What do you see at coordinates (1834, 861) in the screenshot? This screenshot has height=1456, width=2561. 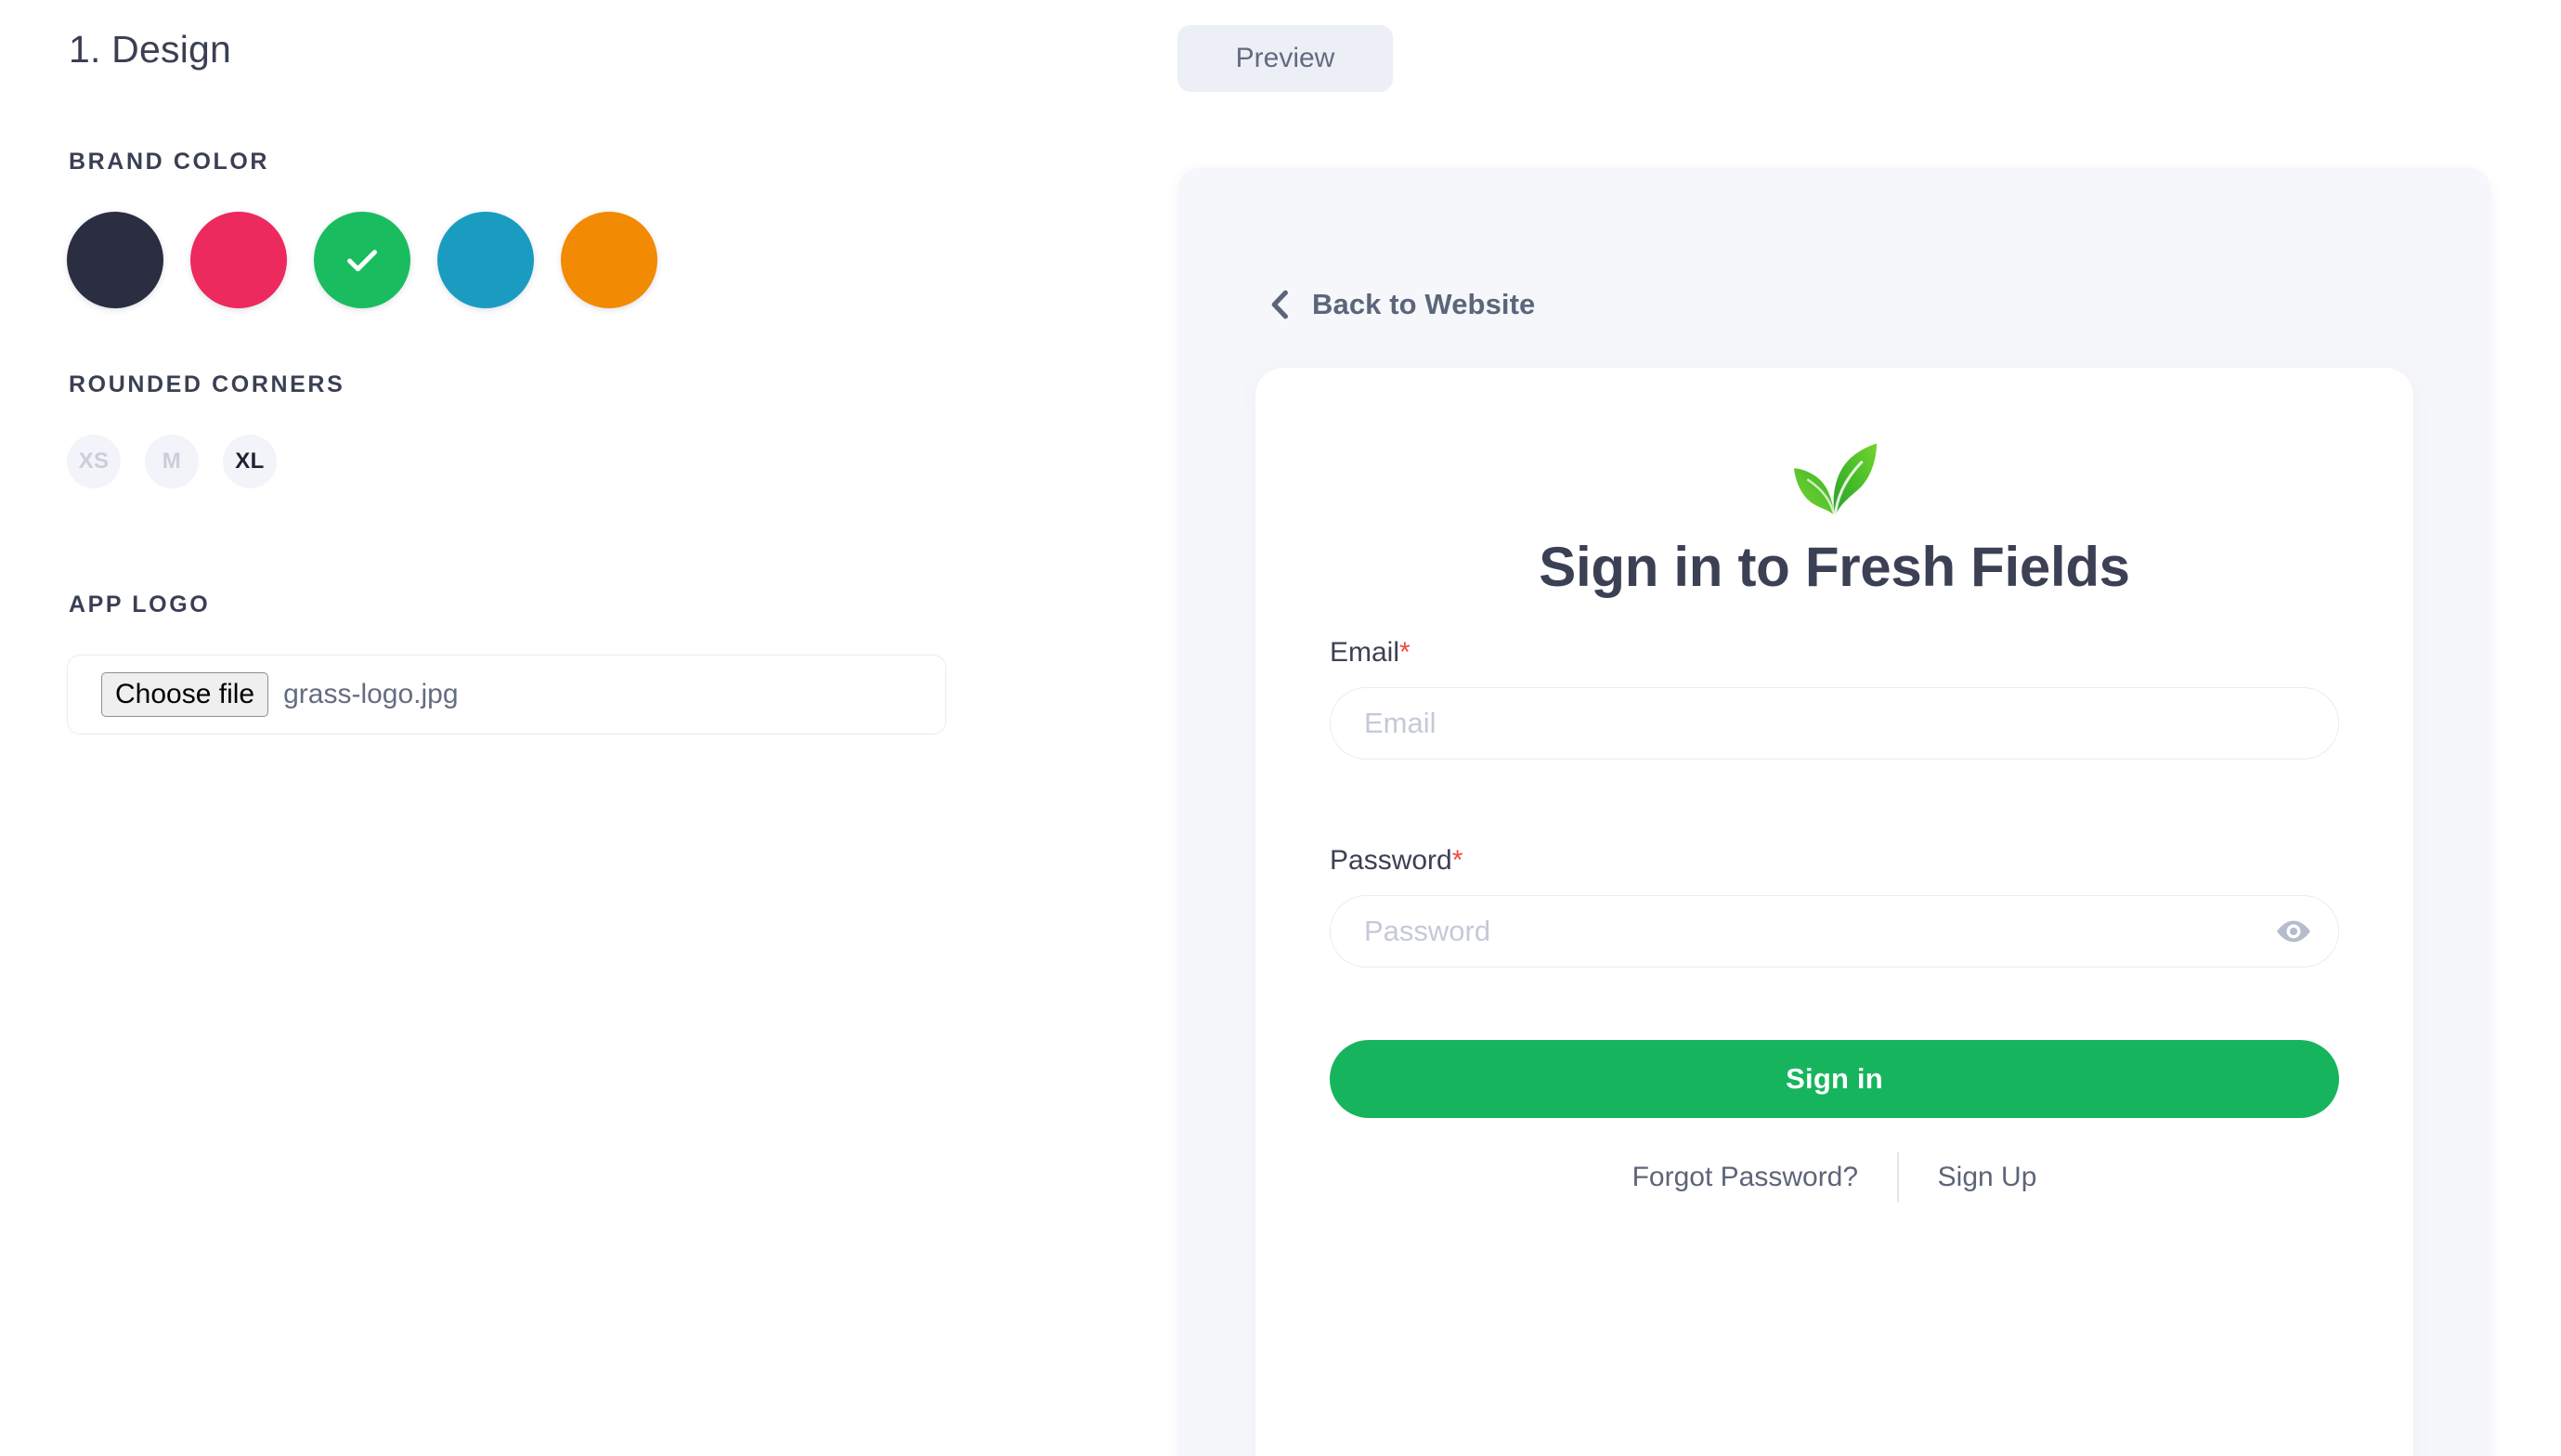 I see `password-label: Password*` at bounding box center [1834, 861].